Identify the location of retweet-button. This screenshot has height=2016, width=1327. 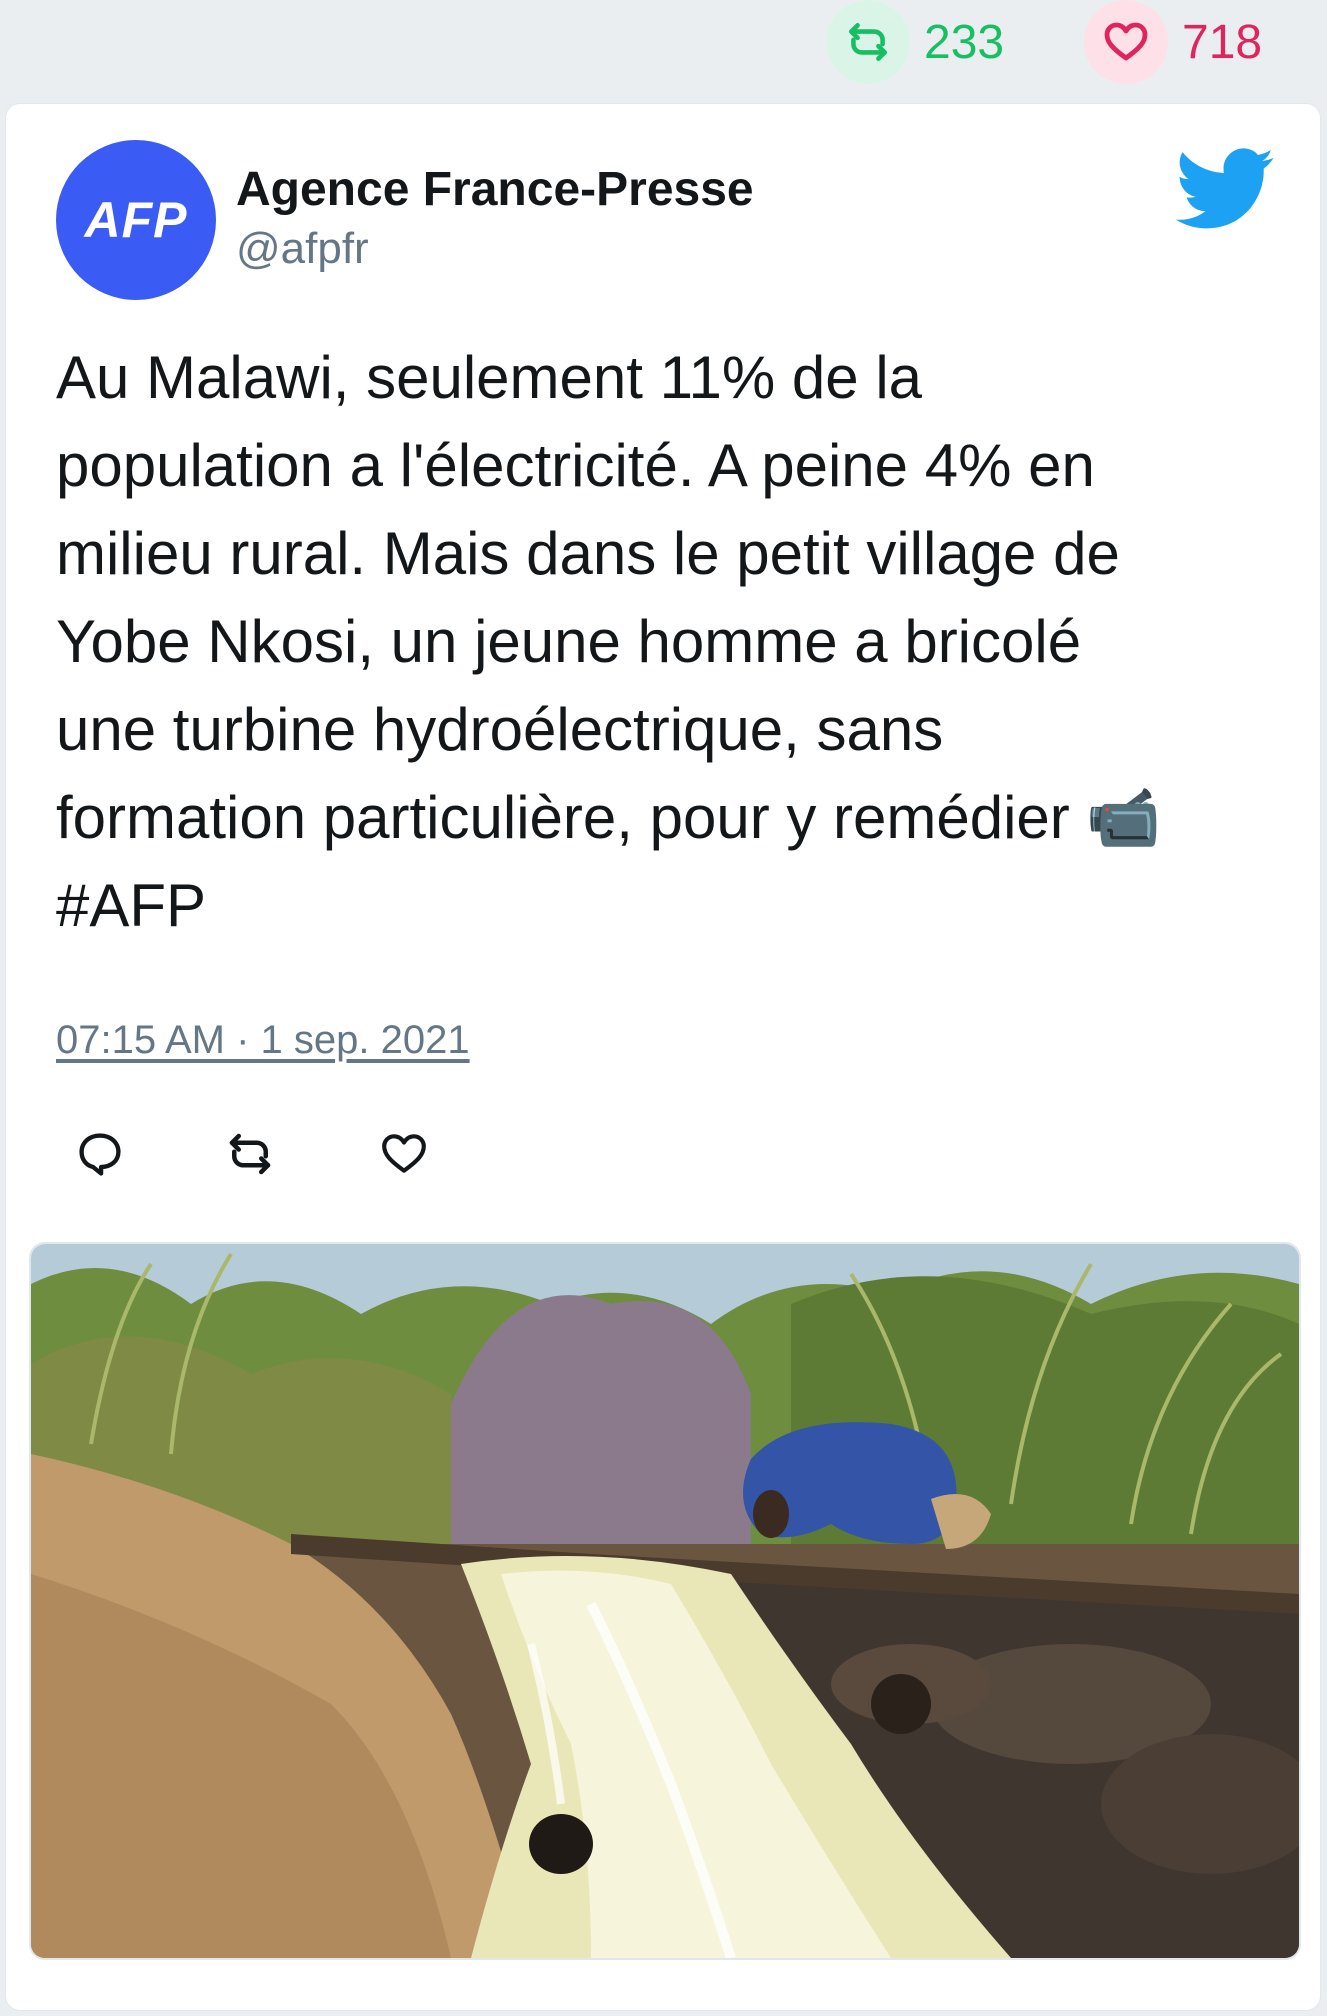
(250, 1154).